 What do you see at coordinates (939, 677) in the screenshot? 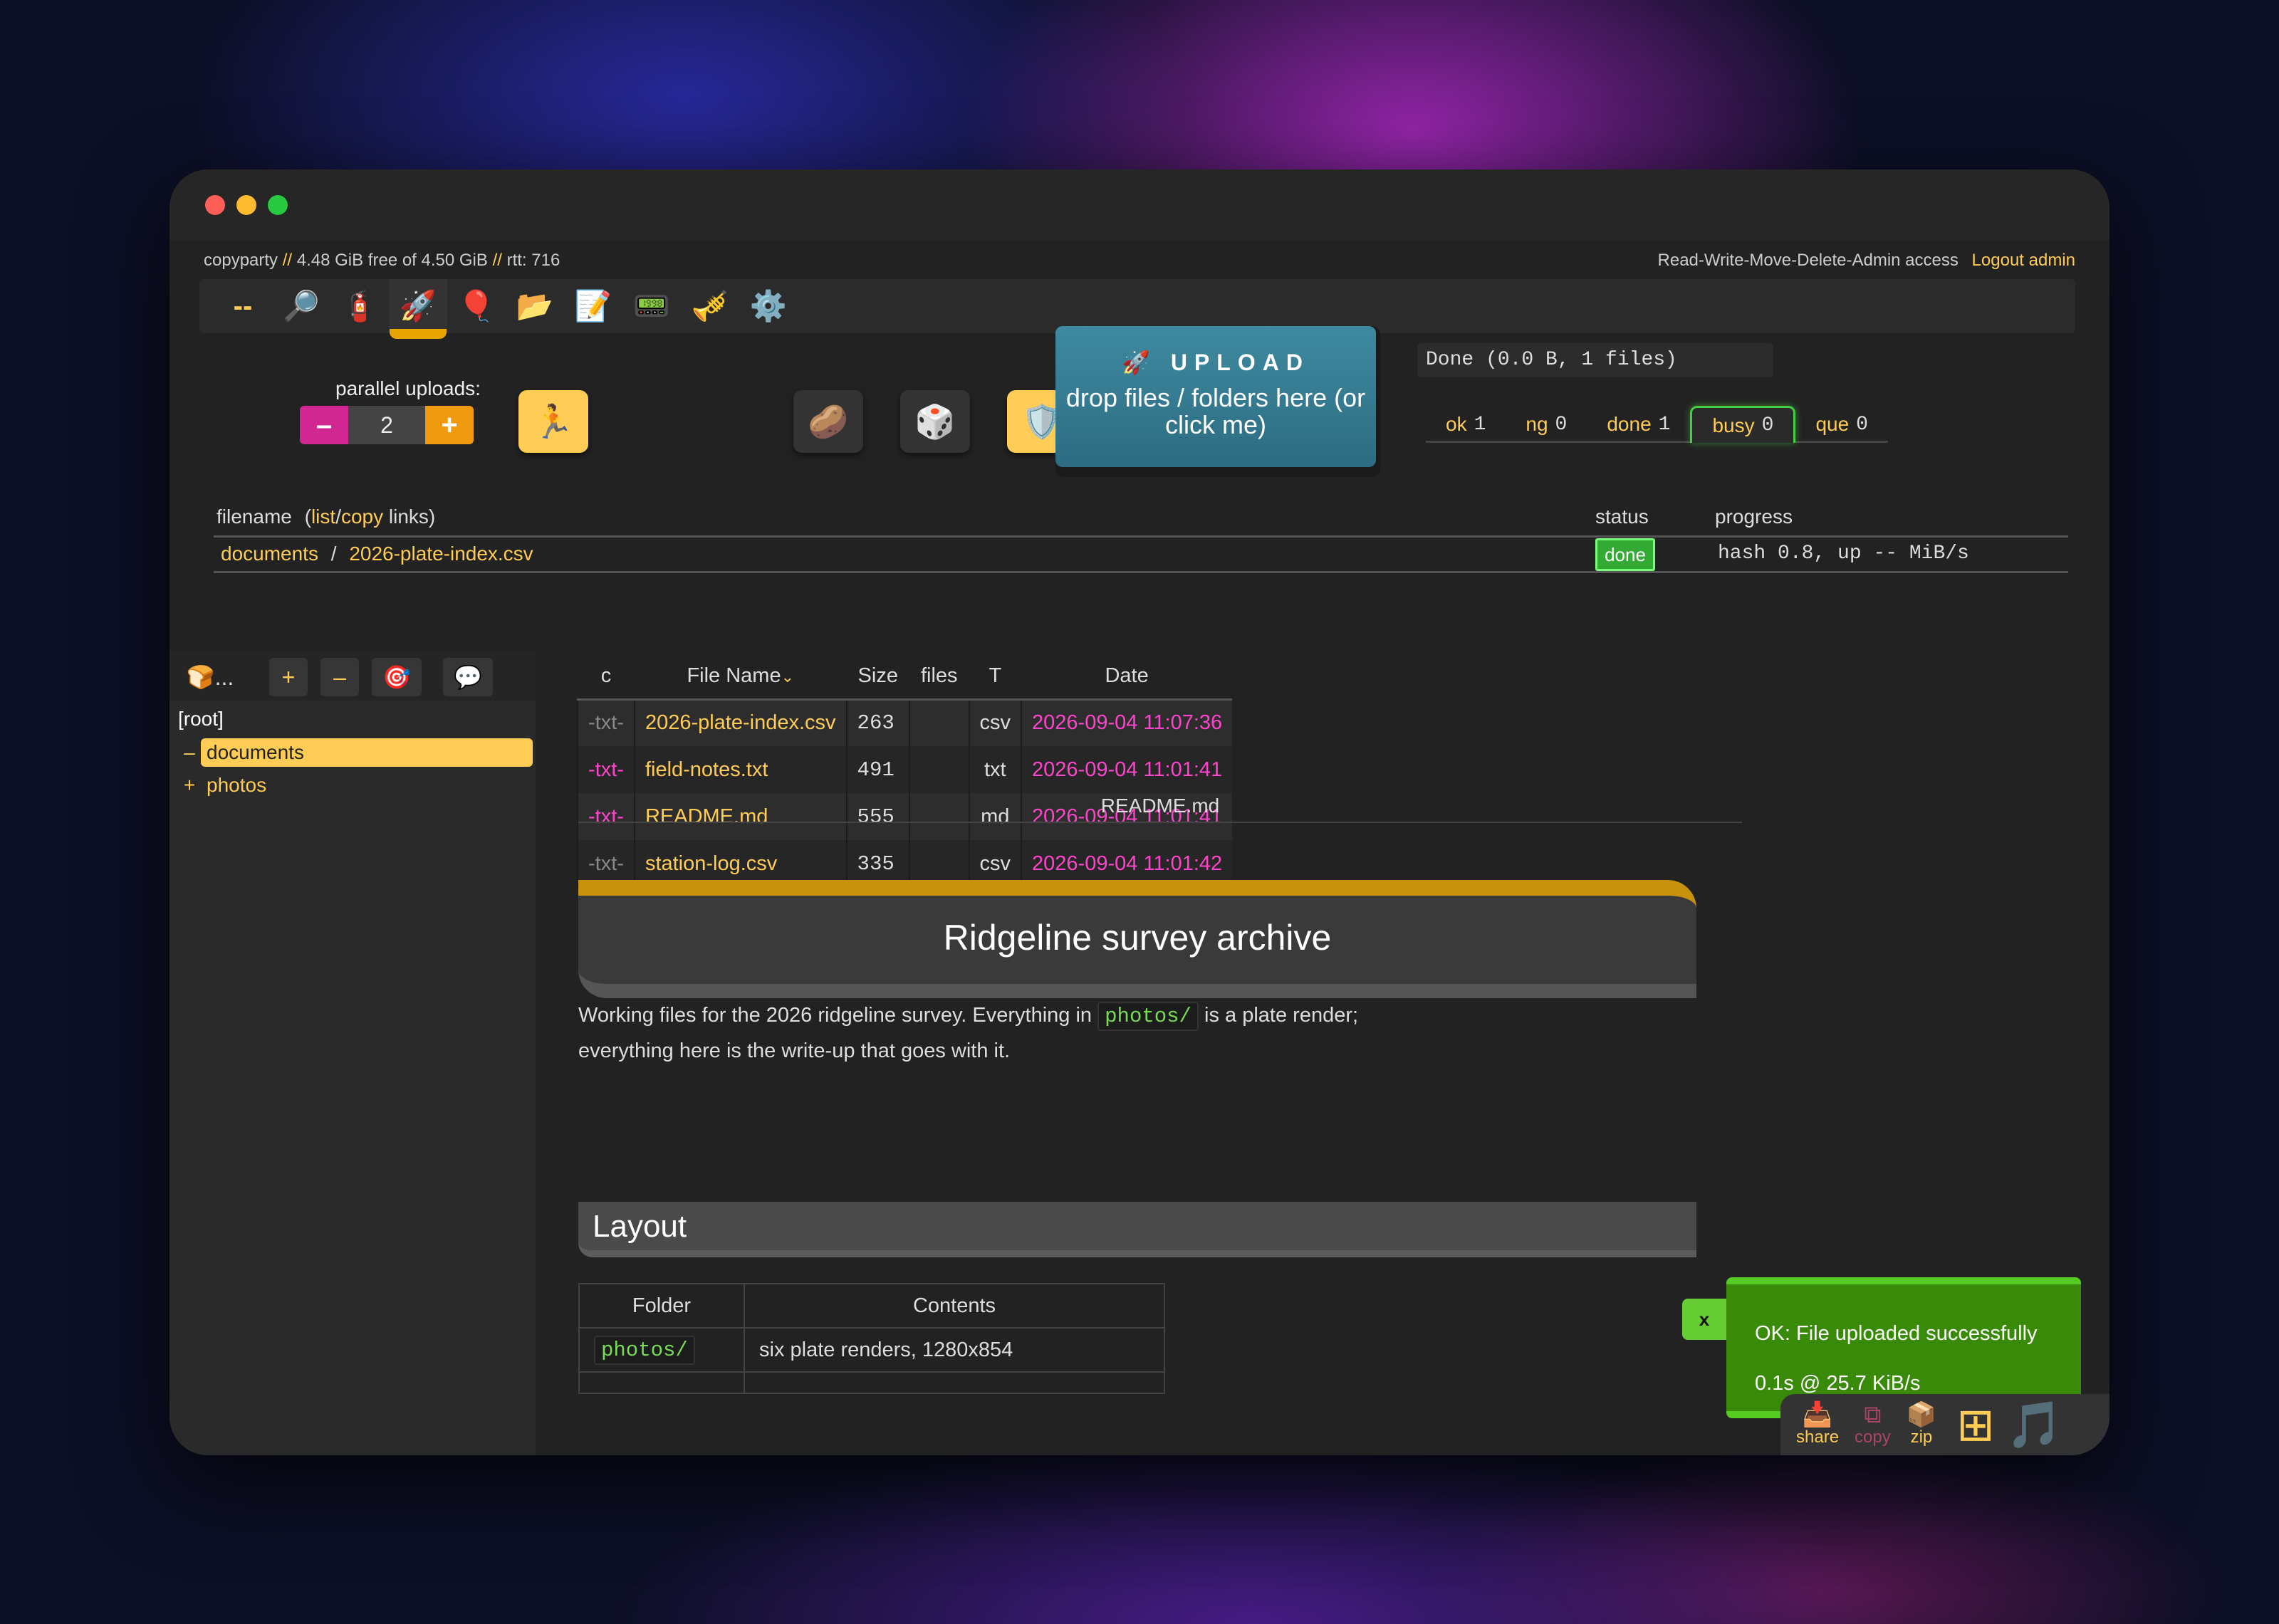
I see `col-files: files` at bounding box center [939, 677].